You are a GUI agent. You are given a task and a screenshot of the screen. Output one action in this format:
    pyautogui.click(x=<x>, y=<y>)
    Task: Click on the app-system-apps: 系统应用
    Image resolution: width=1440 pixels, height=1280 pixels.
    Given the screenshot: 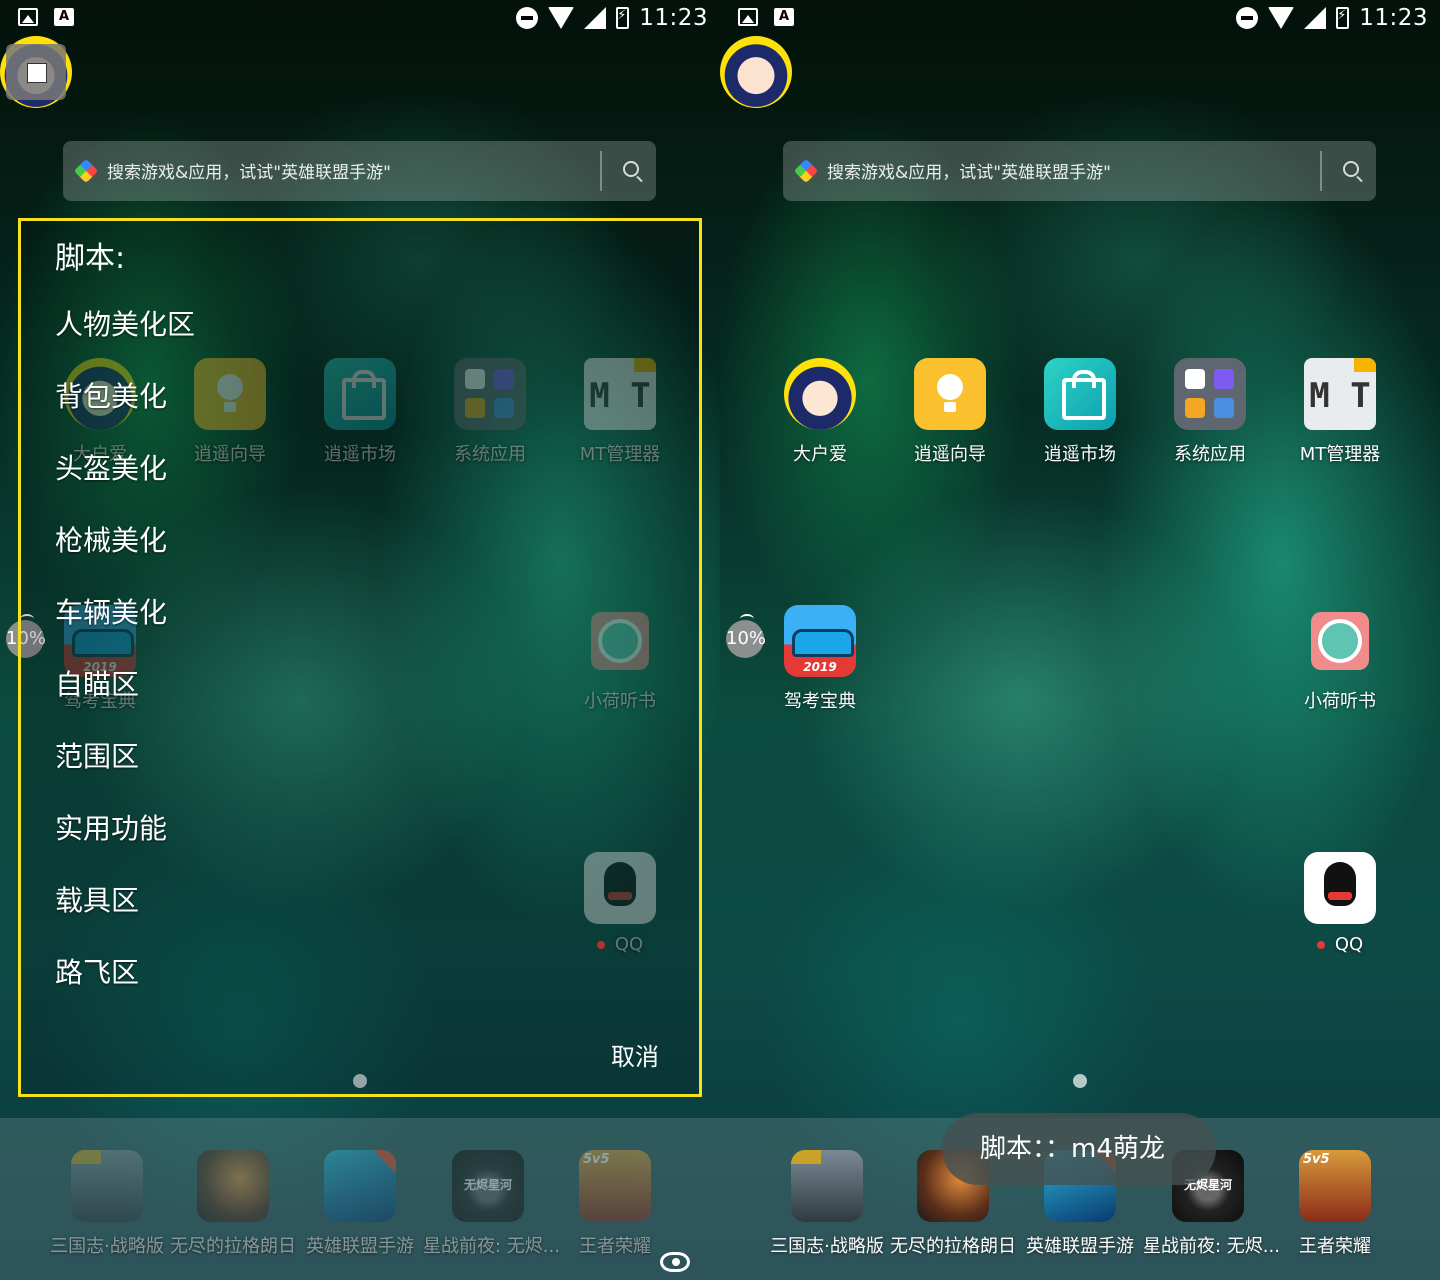 What is the action you would take?
    pyautogui.click(x=1210, y=412)
    